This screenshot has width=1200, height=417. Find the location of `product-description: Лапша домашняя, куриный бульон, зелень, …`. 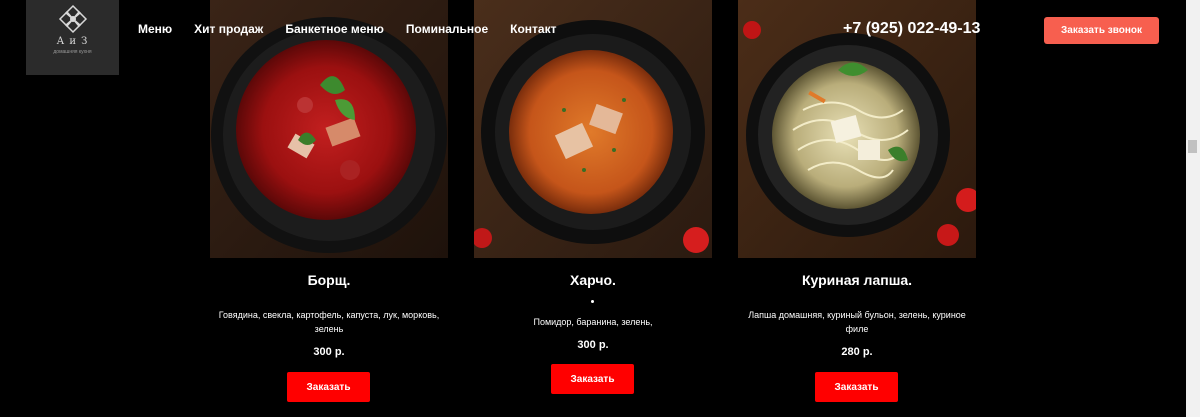

product-description: Лапша домашняя, куриный бульон, зелень, … is located at coordinates (857, 322).